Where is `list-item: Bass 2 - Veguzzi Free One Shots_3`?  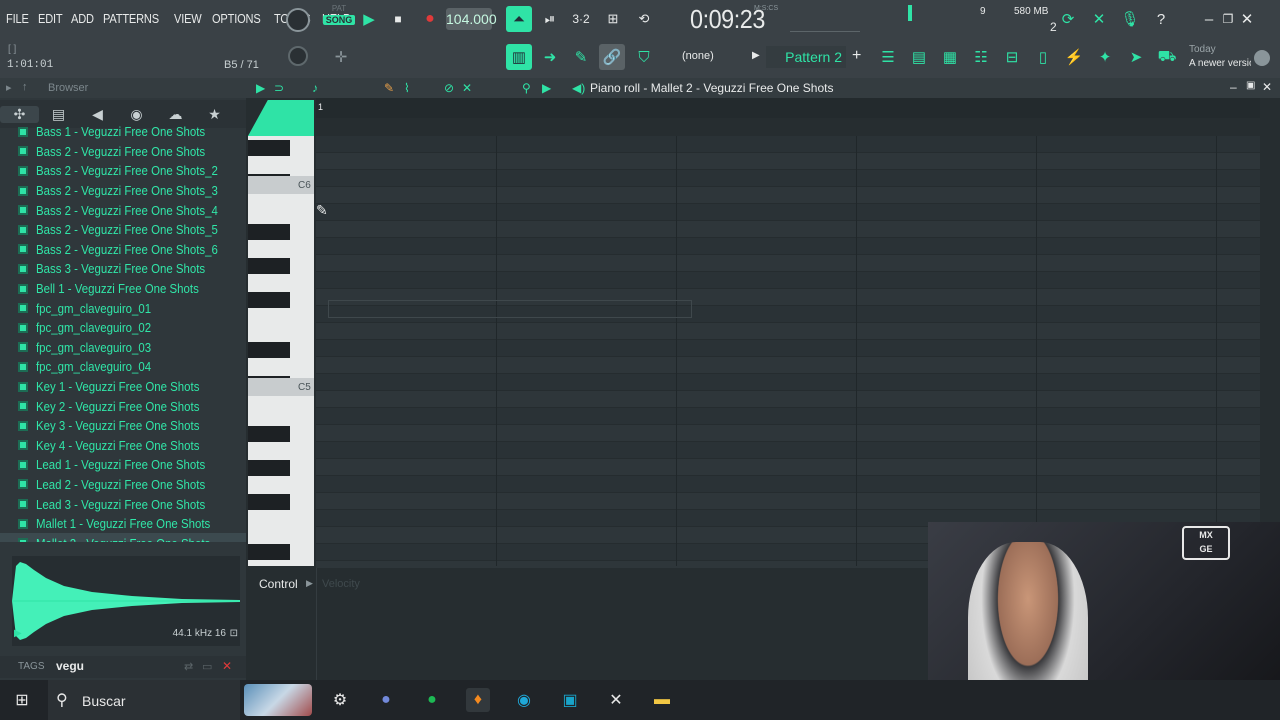 list-item: Bass 2 - Veguzzi Free One Shots_3 is located at coordinates (123, 191).